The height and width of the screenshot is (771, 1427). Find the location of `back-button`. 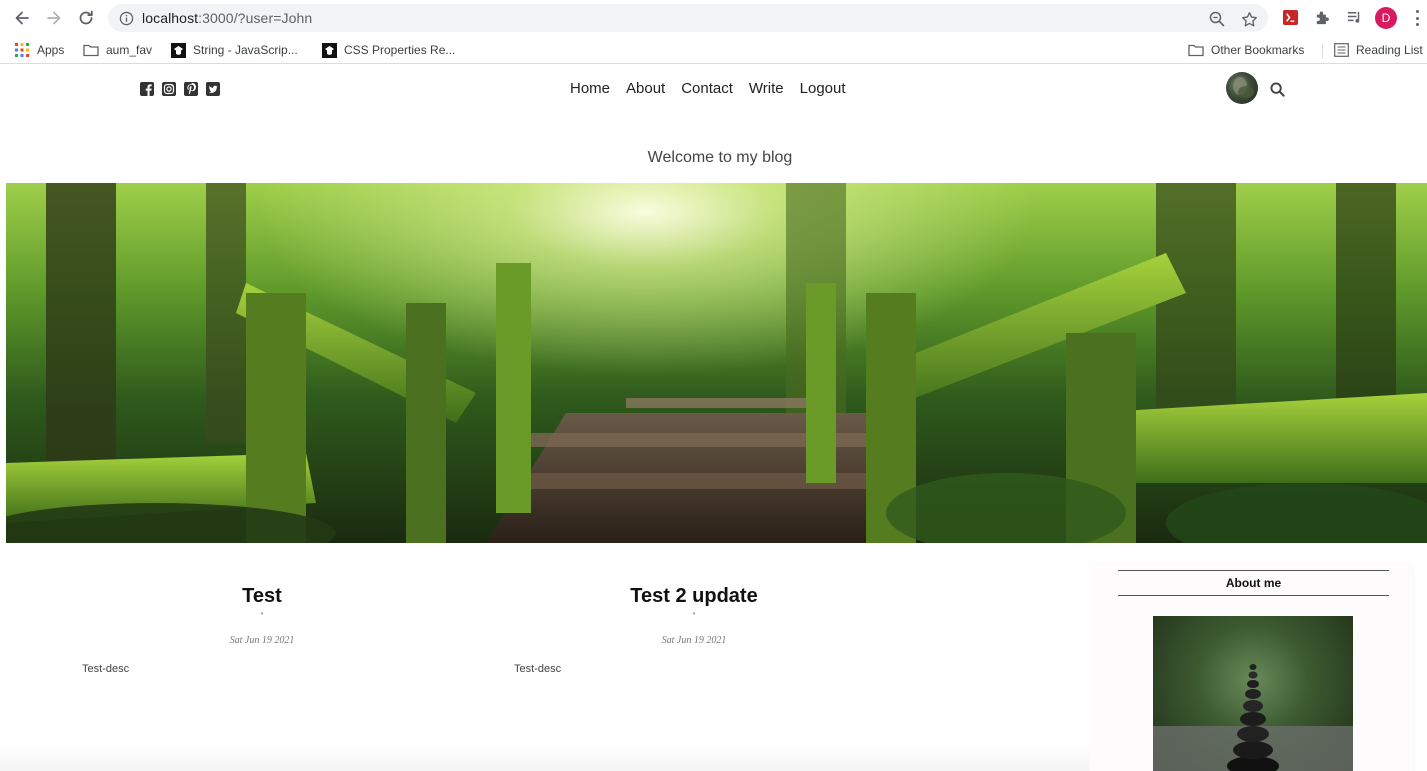

back-button is located at coordinates (22, 18).